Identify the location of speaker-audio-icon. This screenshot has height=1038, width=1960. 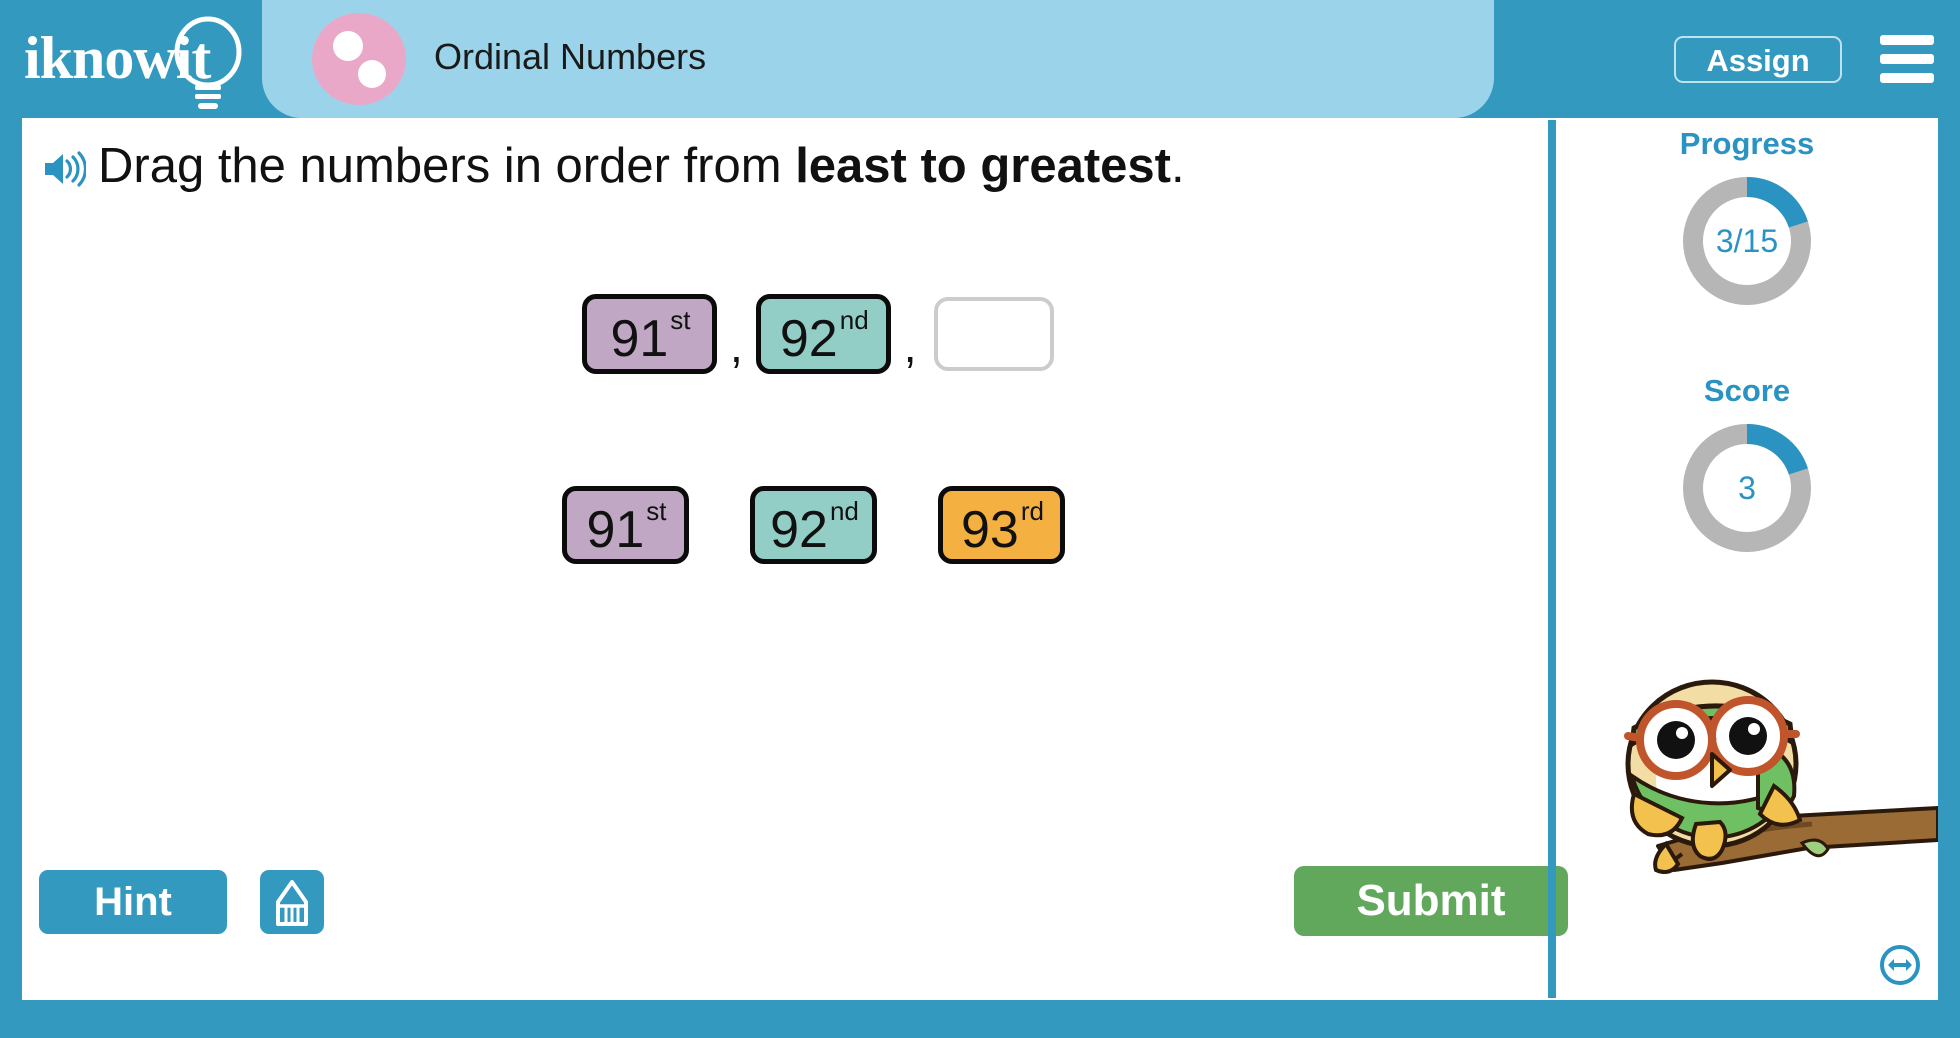
(64, 169).